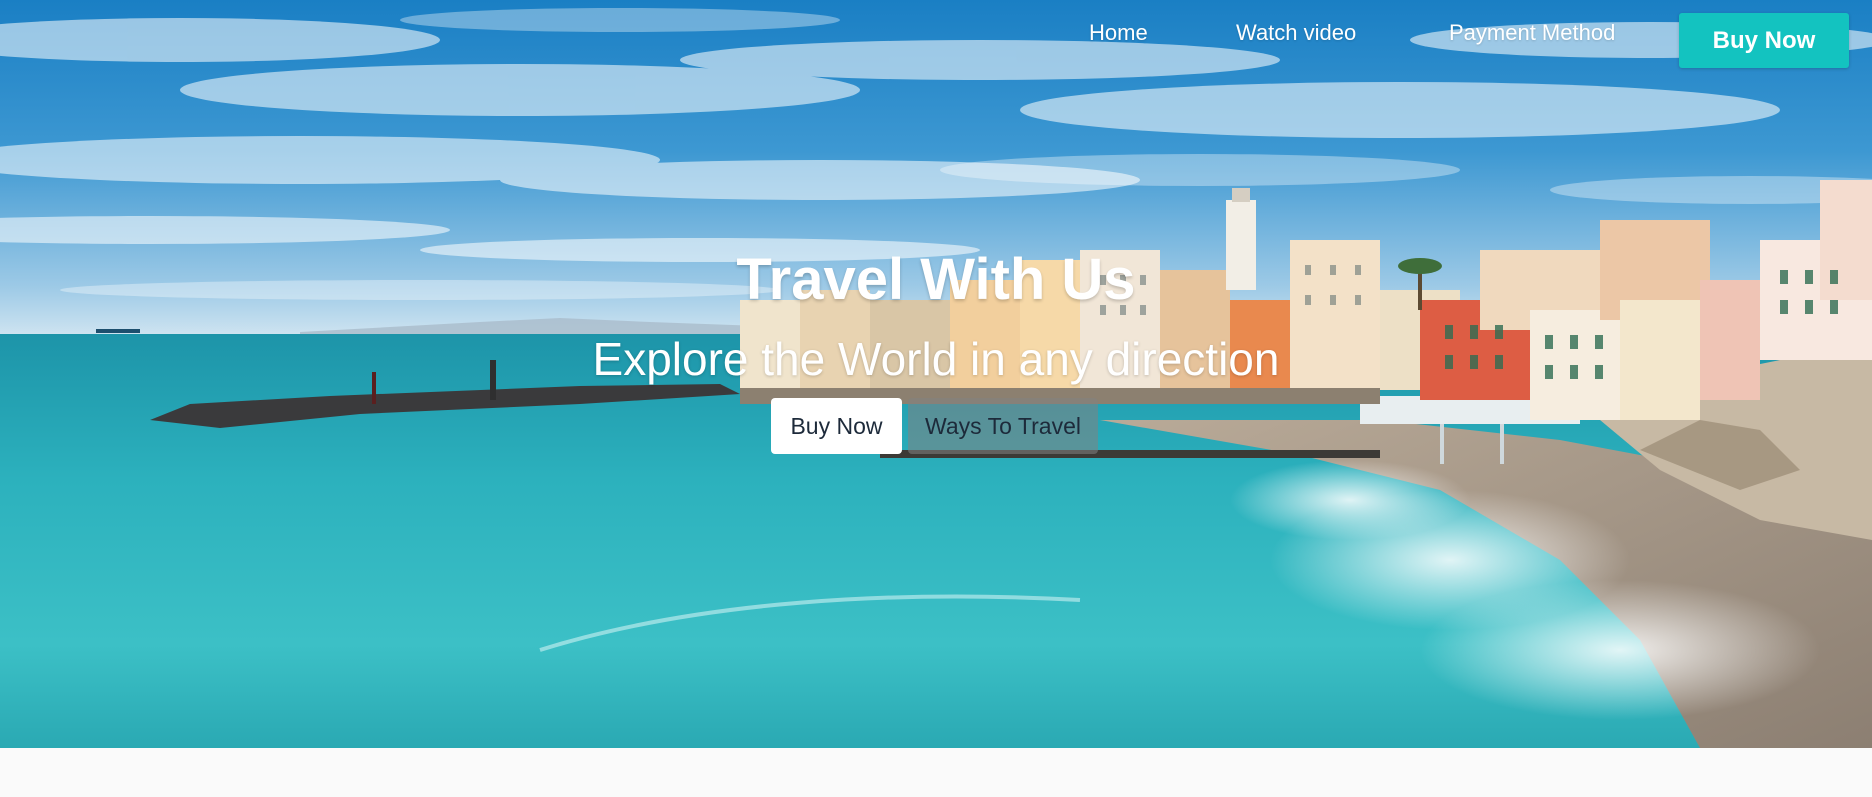 This screenshot has height=797, width=1872. Describe the element at coordinates (1003, 426) in the screenshot. I see `ways-to-travel-button: Ways To Travel` at that location.